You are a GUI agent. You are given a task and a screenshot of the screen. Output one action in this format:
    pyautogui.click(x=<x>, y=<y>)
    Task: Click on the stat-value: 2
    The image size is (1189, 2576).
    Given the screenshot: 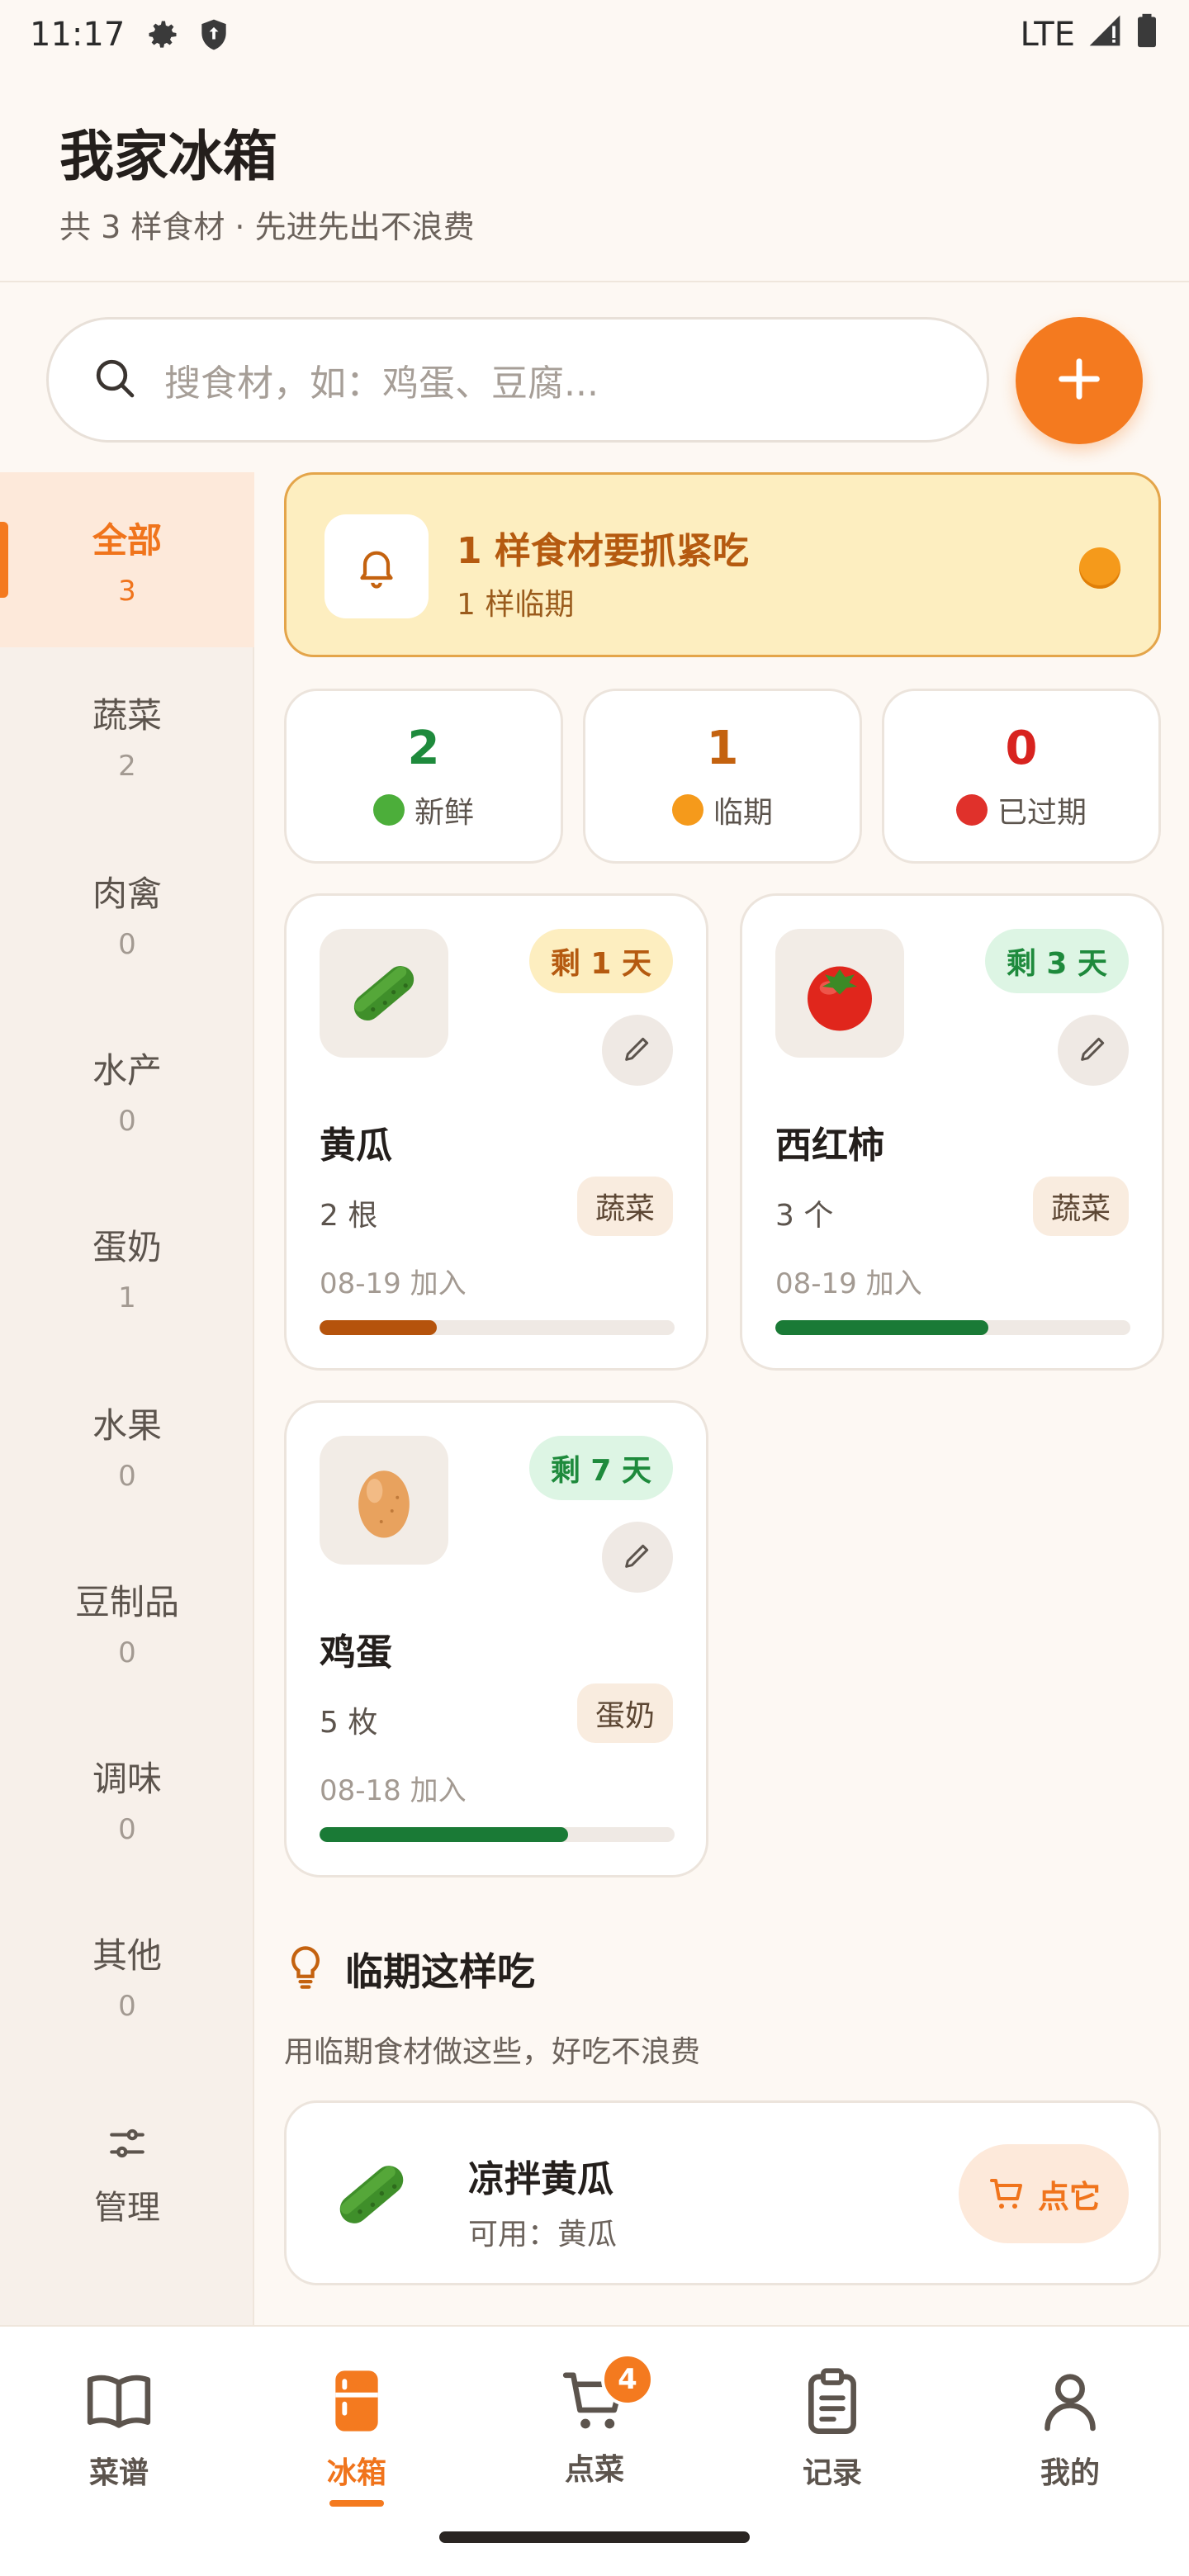 What is the action you would take?
    pyautogui.click(x=423, y=748)
    